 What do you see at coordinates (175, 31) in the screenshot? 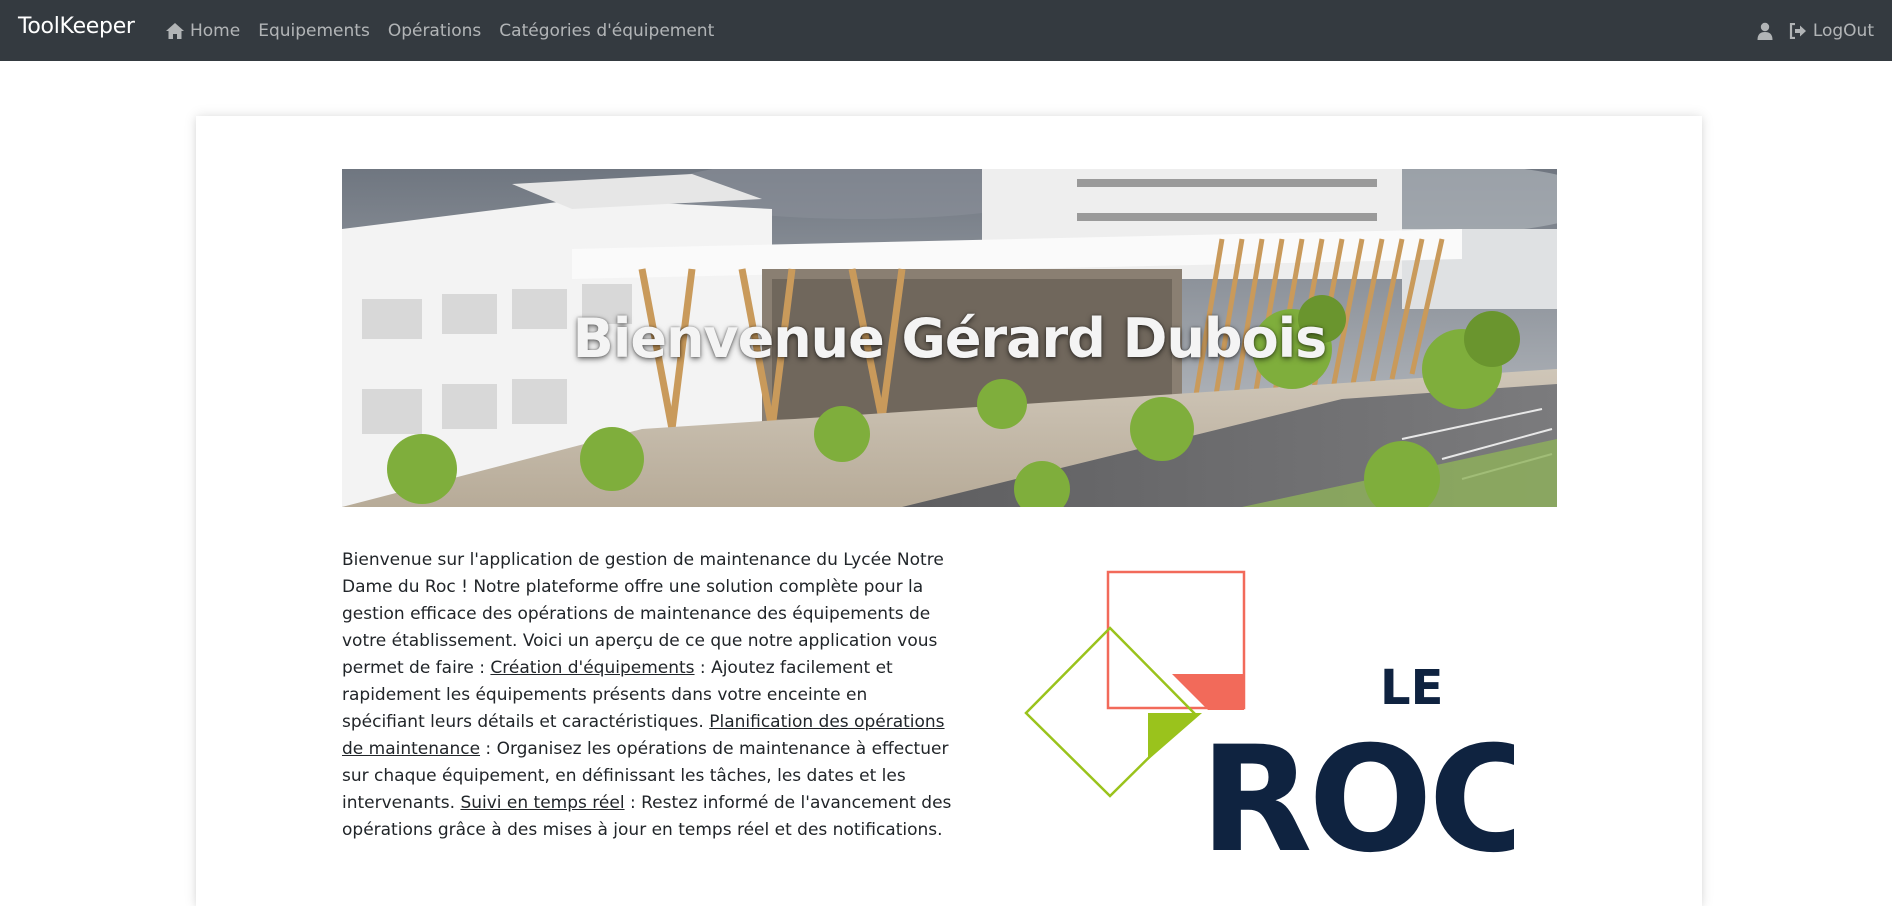
I see `home-icon` at bounding box center [175, 31].